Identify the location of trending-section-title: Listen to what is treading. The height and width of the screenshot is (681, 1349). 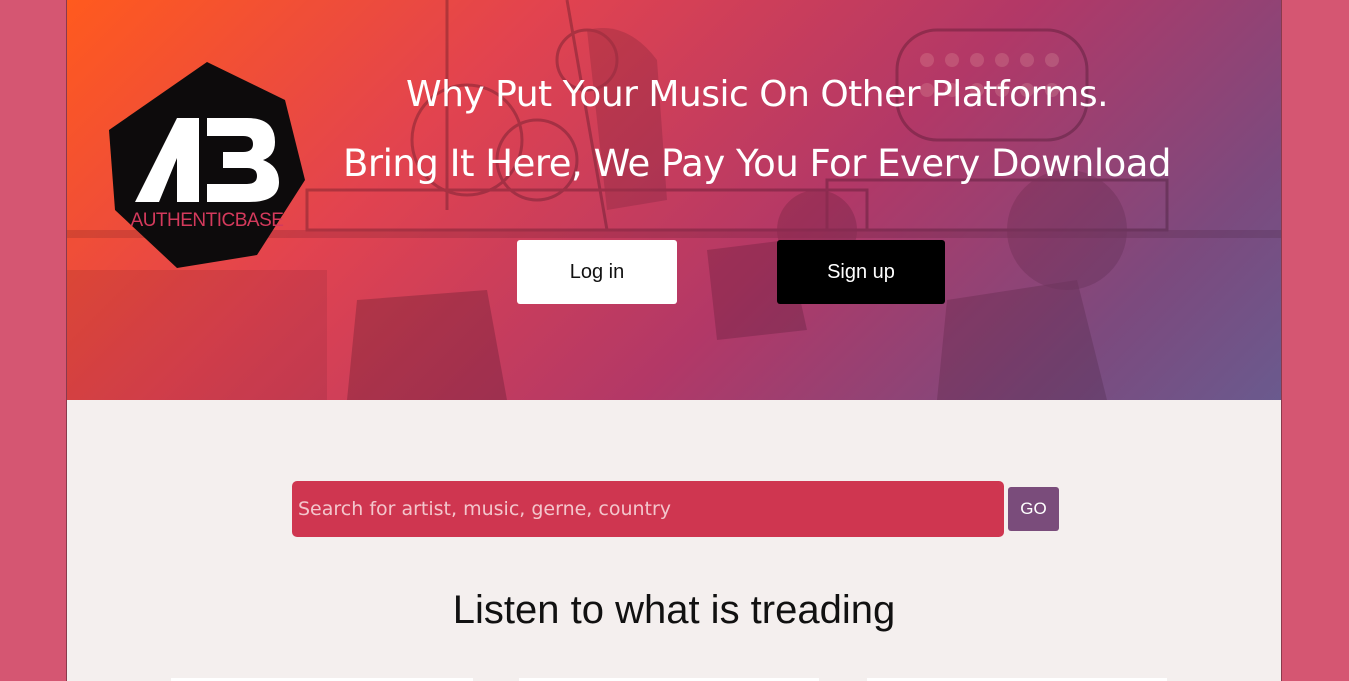
(674, 610).